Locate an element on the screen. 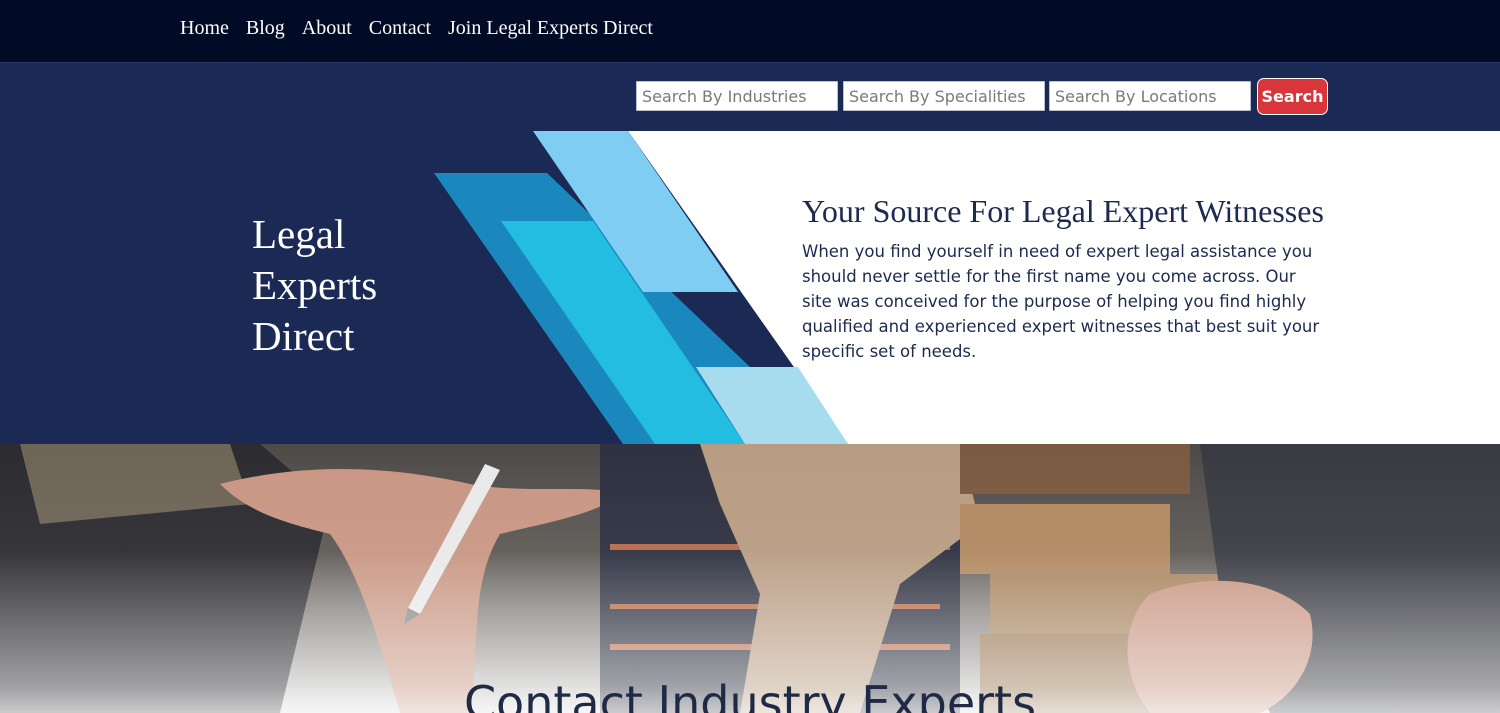  nav-contact-link: Contact is located at coordinates (400, 28).